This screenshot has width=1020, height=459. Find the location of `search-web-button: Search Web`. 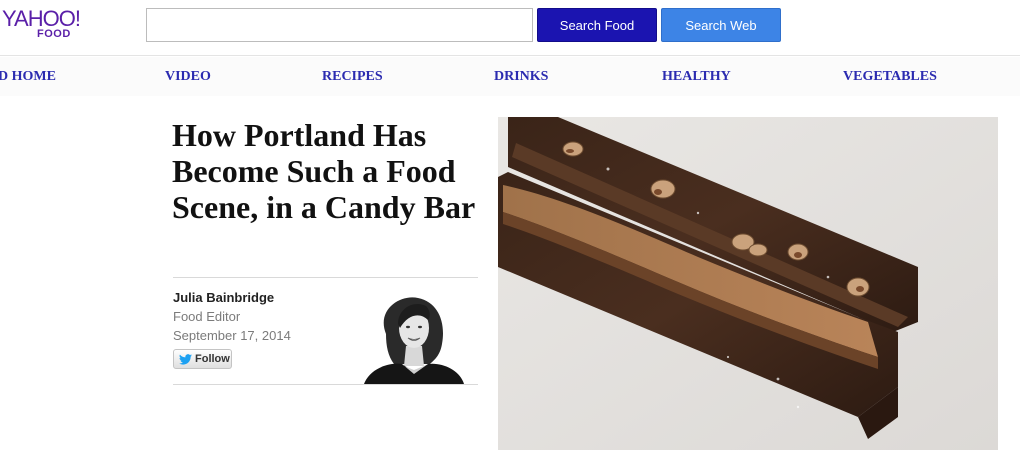

search-web-button: Search Web is located at coordinates (721, 25).